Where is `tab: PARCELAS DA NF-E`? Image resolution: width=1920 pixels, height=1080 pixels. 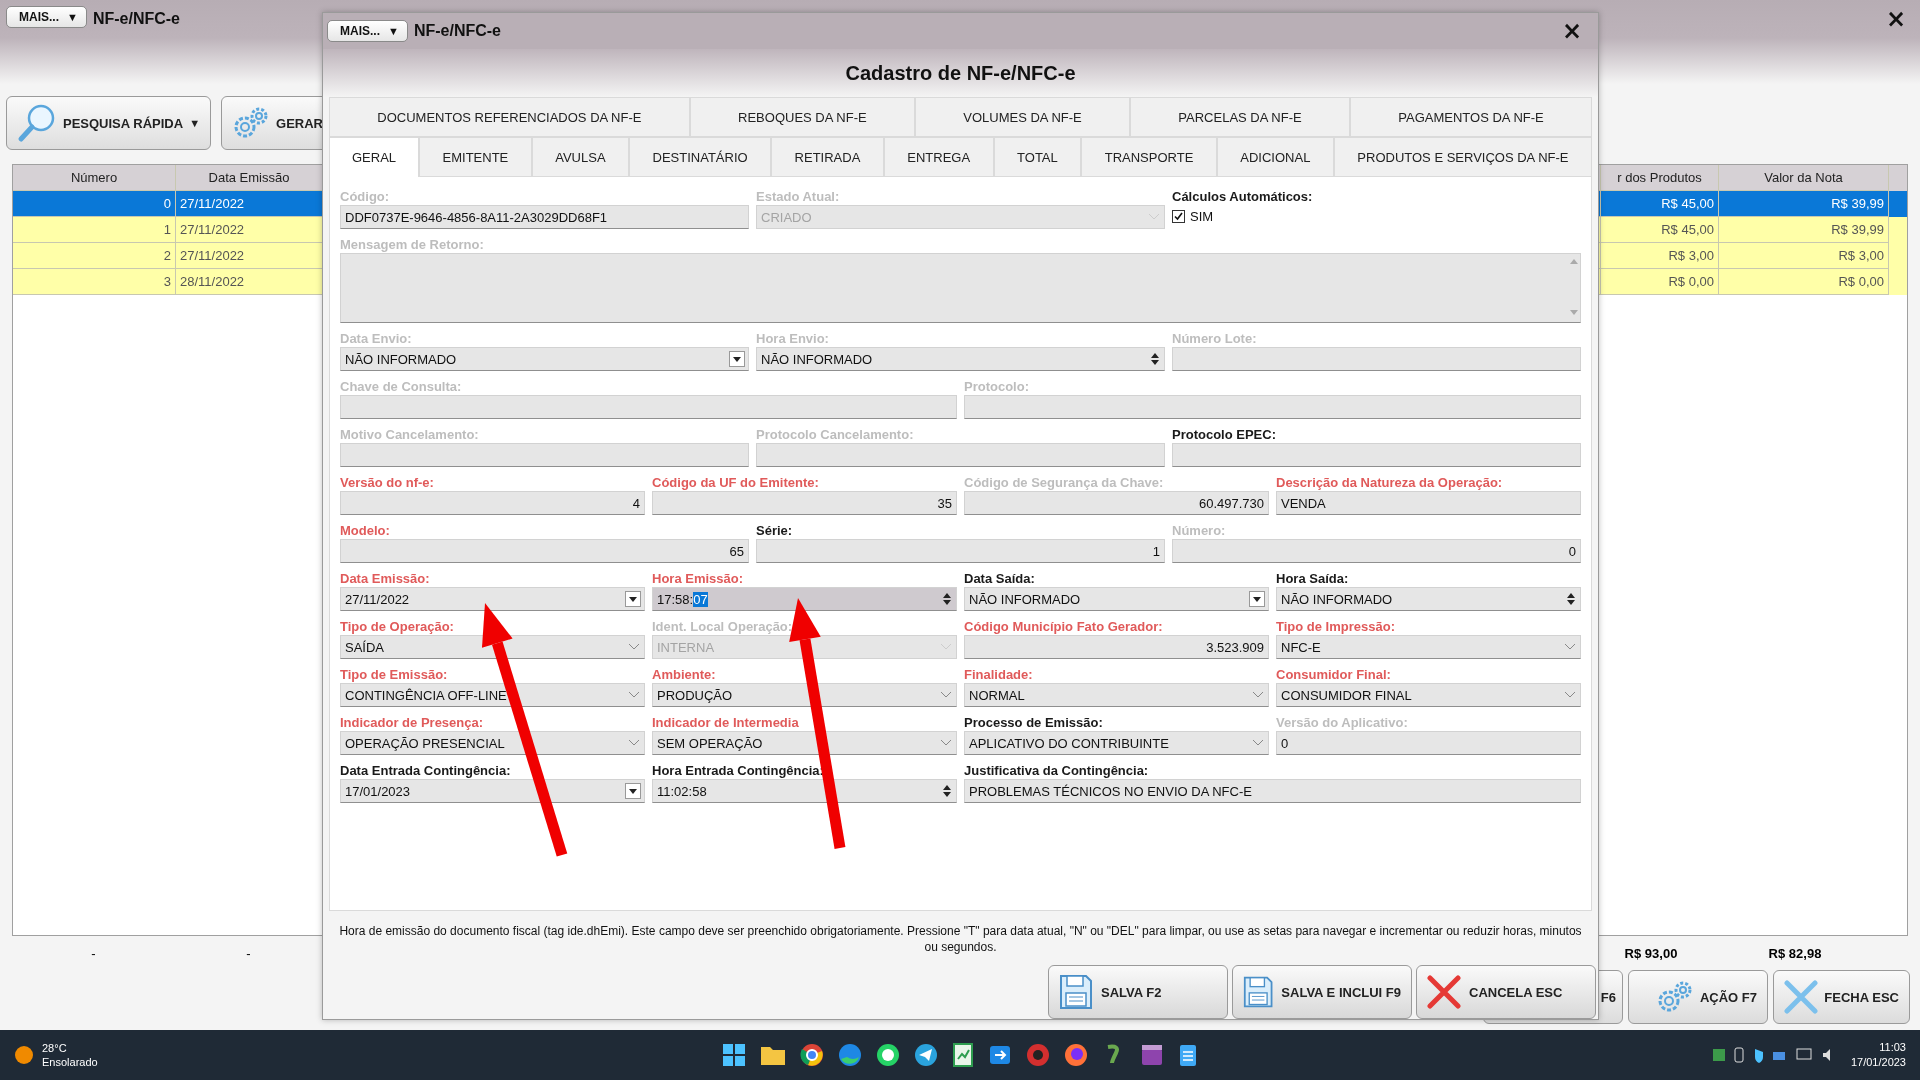 tab: PARCELAS DA NF-E is located at coordinates (1240, 117).